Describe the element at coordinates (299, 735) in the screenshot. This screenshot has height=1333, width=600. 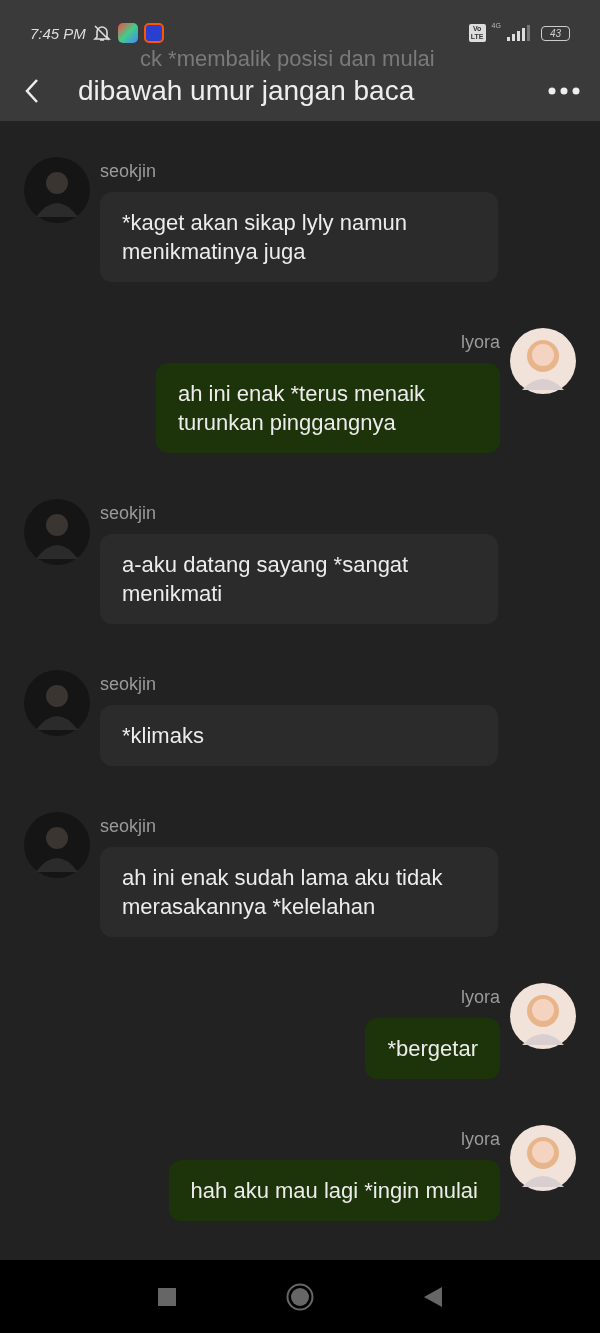
I see `message-bubble: *klimaks` at that location.